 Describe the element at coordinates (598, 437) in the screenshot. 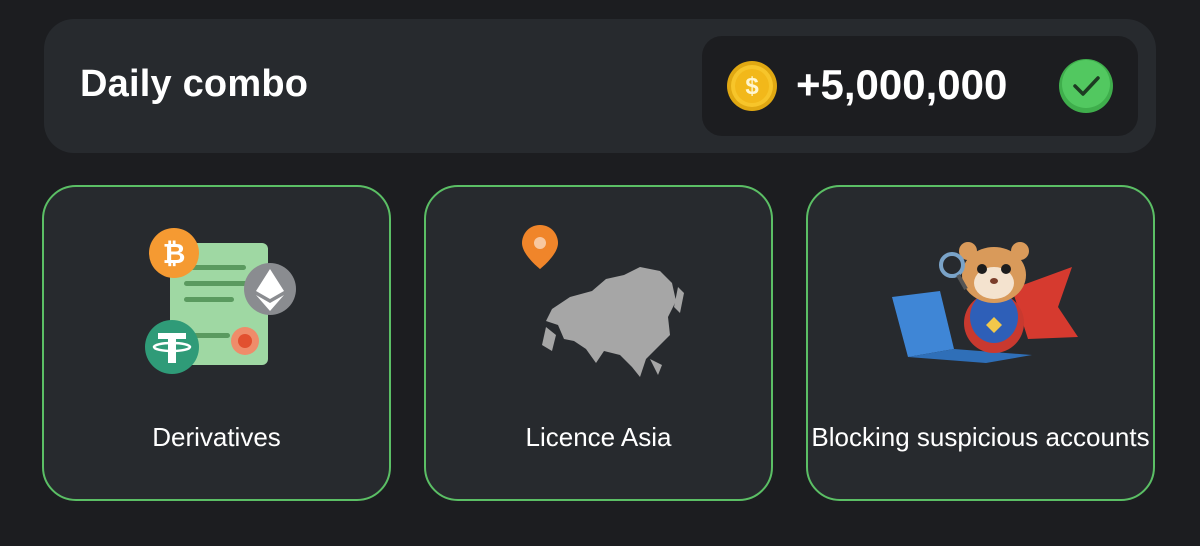

I see `card-label: Licence Asia` at that location.